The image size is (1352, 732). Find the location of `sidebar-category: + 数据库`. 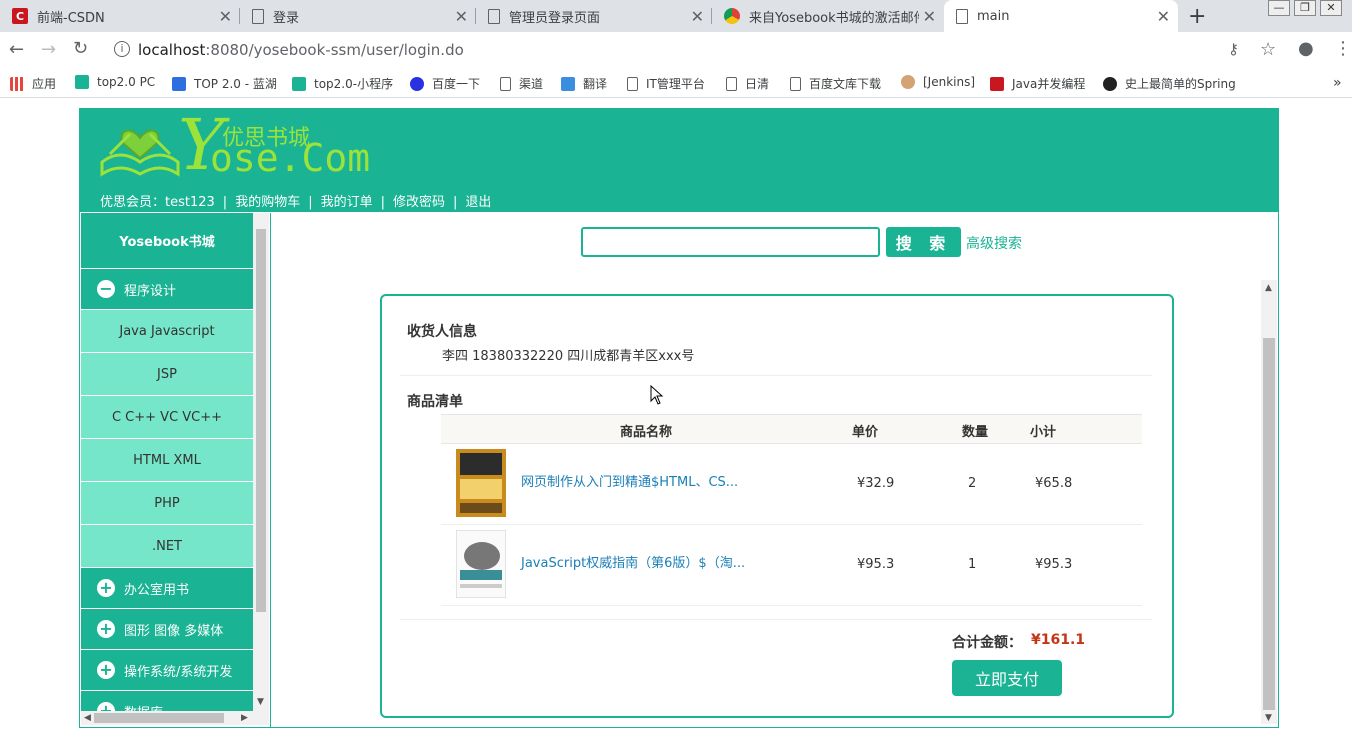

sidebar-category: + 数据库 is located at coordinates (167, 701).